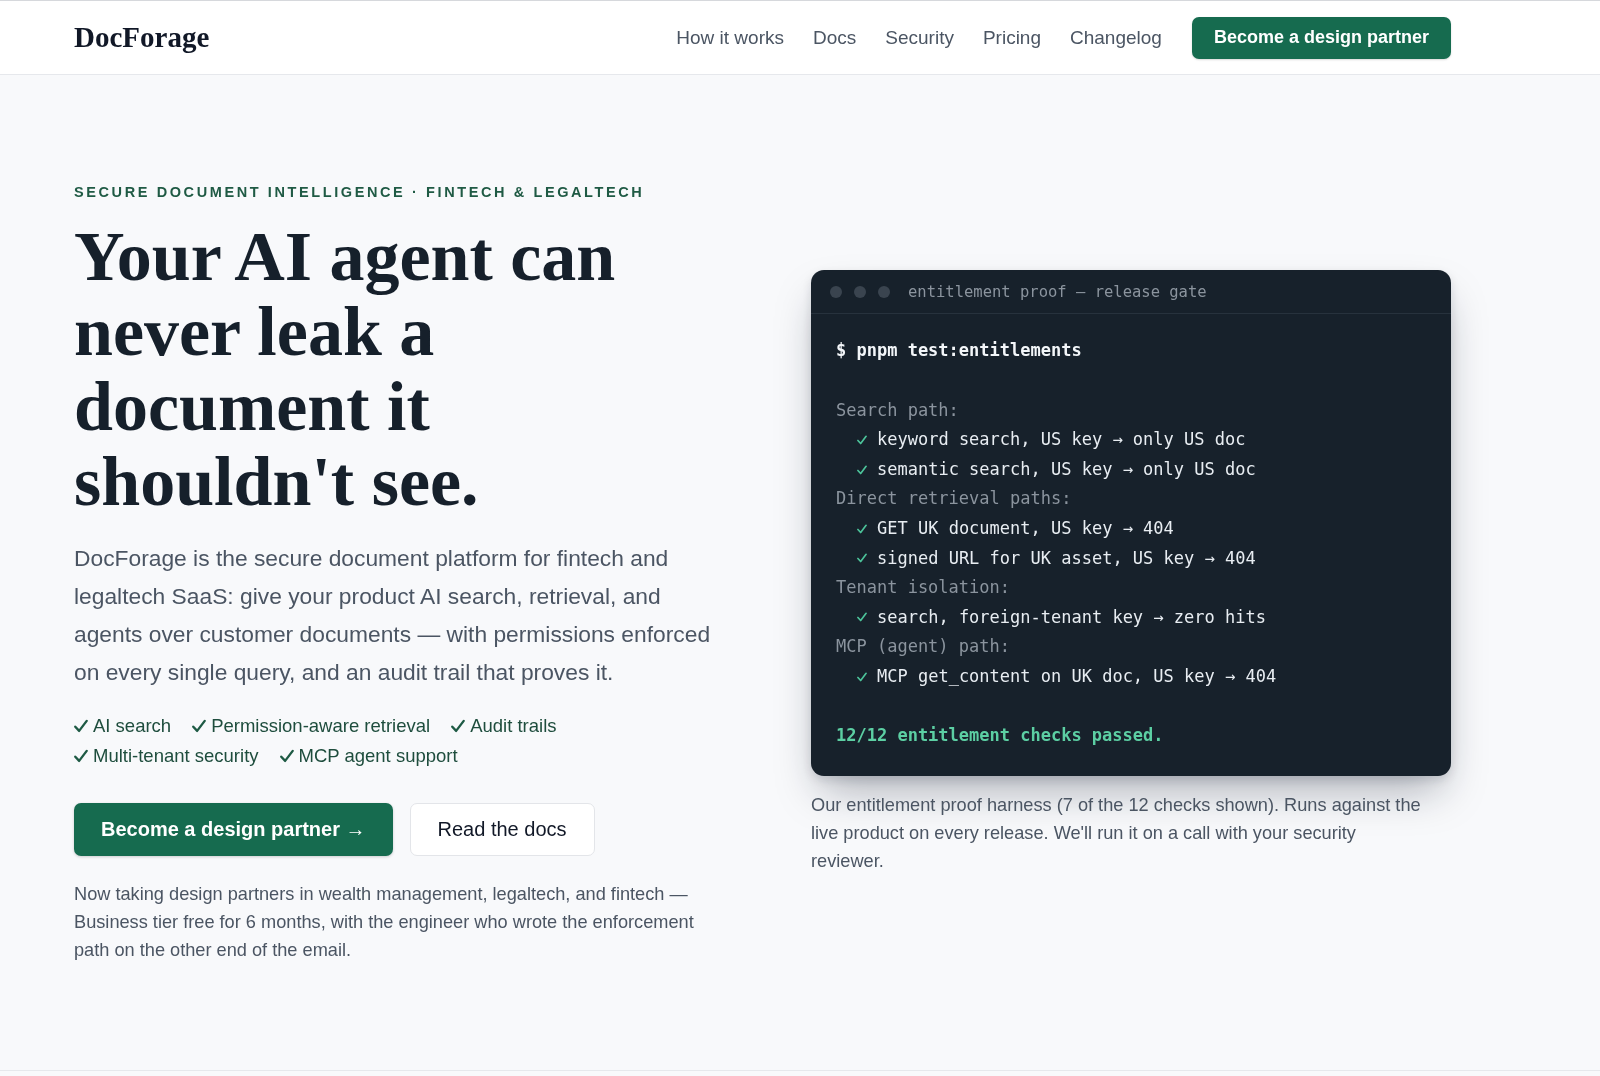 The width and height of the screenshot is (1600, 1076). I want to click on terminal-caption: Our entitlement proof harness (7 of the 12 checks shown). Runs against the live product on every release. We'll run it on a call with your security reviewer., so click(1116, 833).